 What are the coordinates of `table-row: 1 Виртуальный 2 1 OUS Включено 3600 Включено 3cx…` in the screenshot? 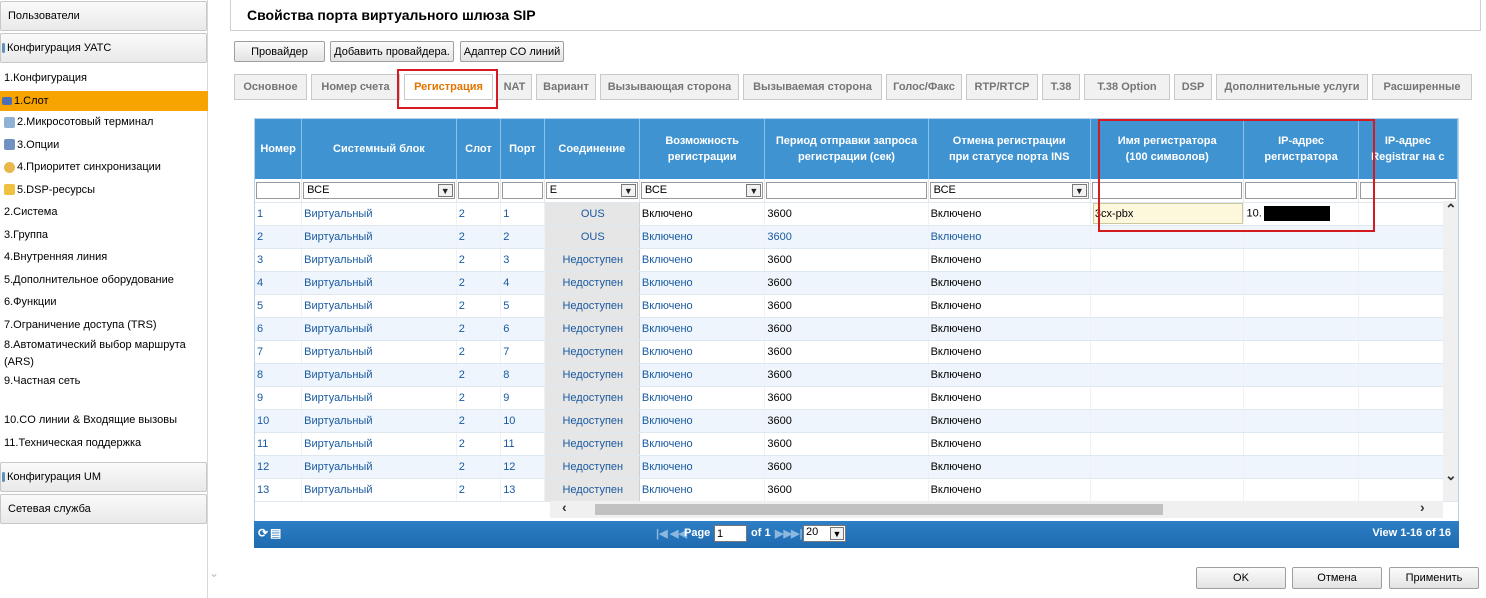 It's located at (856, 214).